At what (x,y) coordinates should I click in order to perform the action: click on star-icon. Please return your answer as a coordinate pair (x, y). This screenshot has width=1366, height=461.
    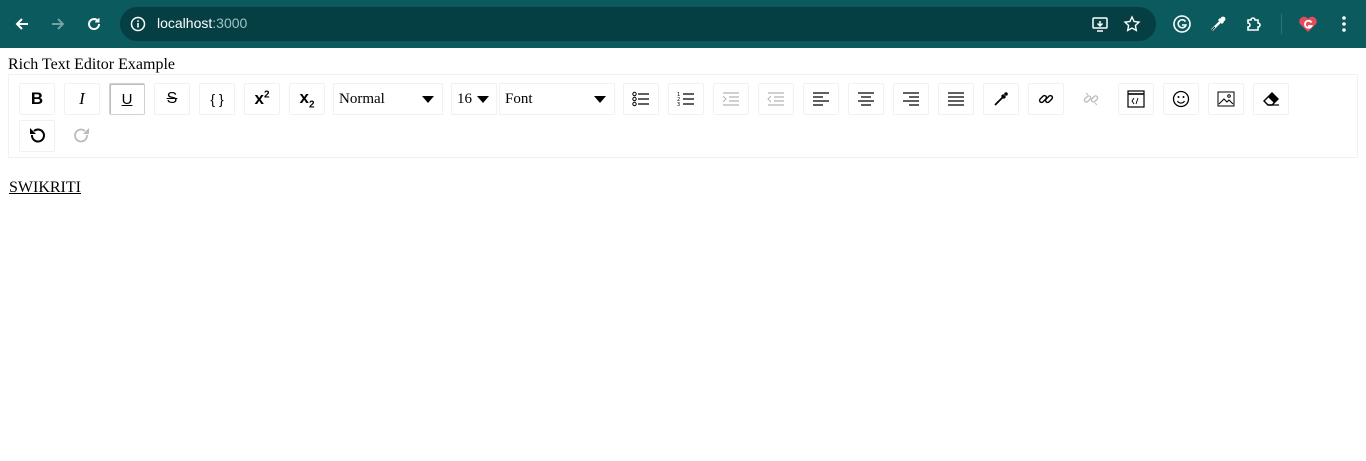
    Looking at the image, I should click on (1132, 24).